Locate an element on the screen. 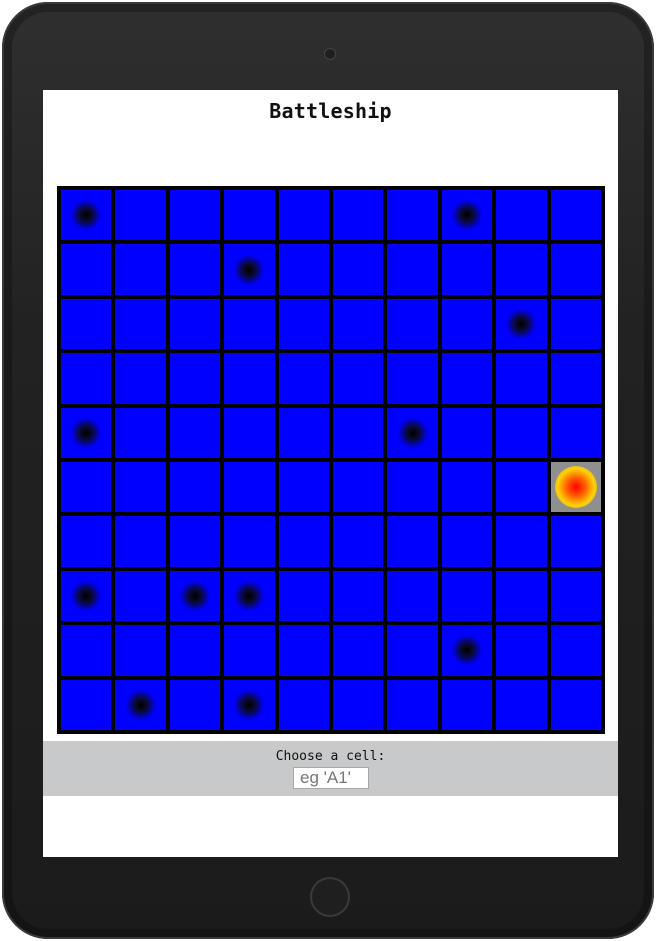 This screenshot has width=656, height=941. home-button is located at coordinates (330, 897).